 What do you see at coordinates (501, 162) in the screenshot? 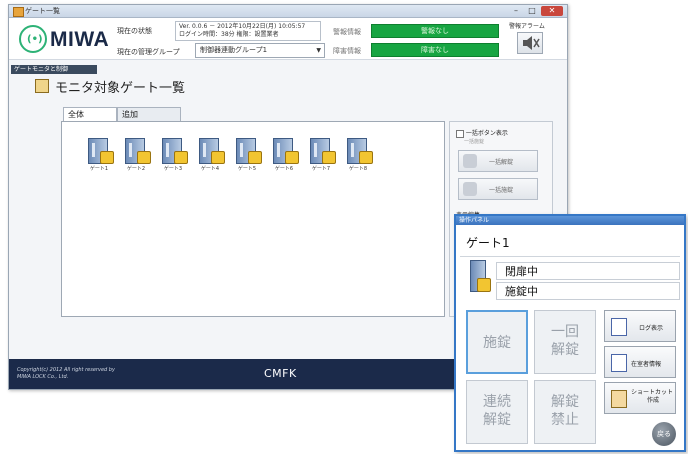
I see `unlock-all-label: 一括解錠` at bounding box center [501, 162].